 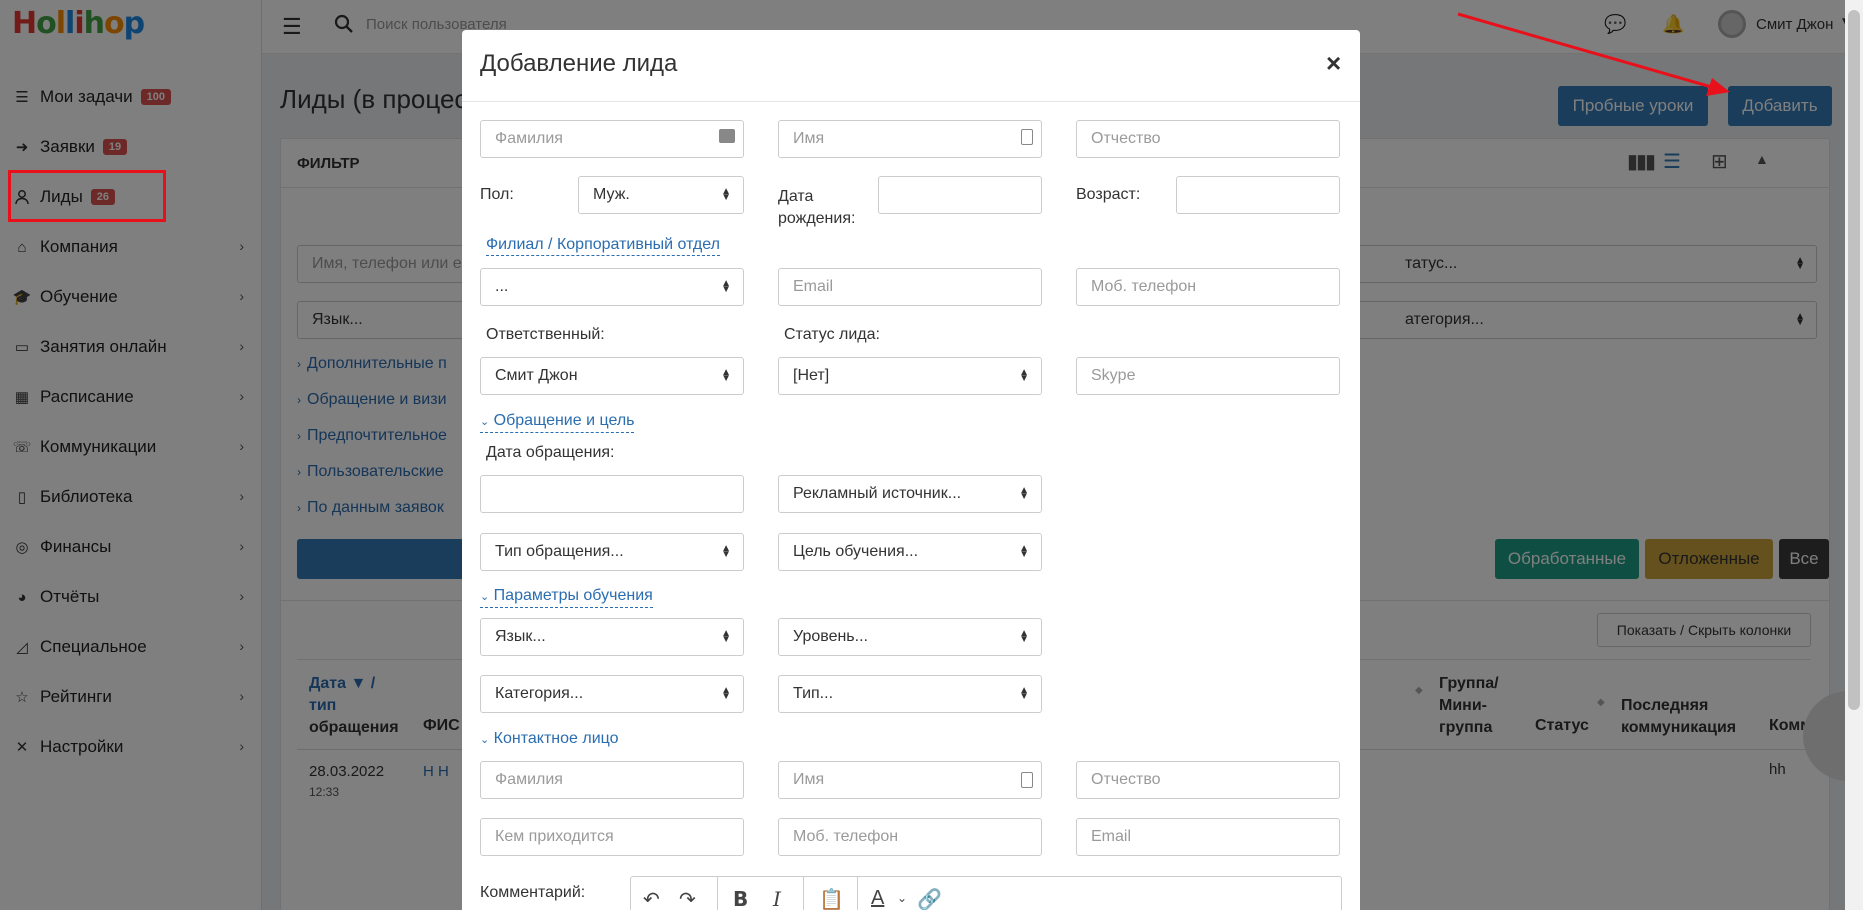 I want to click on keyboard-icon, so click(x=727, y=136).